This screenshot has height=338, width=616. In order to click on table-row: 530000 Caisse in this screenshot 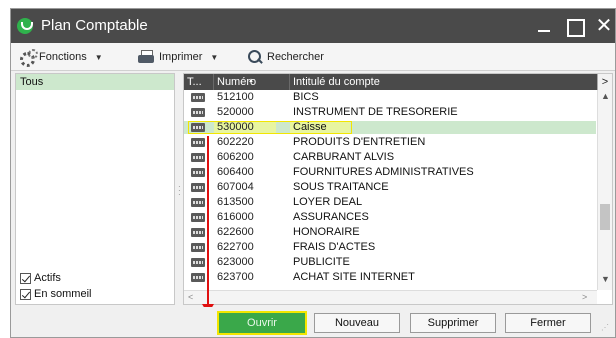, I will do `click(390, 127)`.